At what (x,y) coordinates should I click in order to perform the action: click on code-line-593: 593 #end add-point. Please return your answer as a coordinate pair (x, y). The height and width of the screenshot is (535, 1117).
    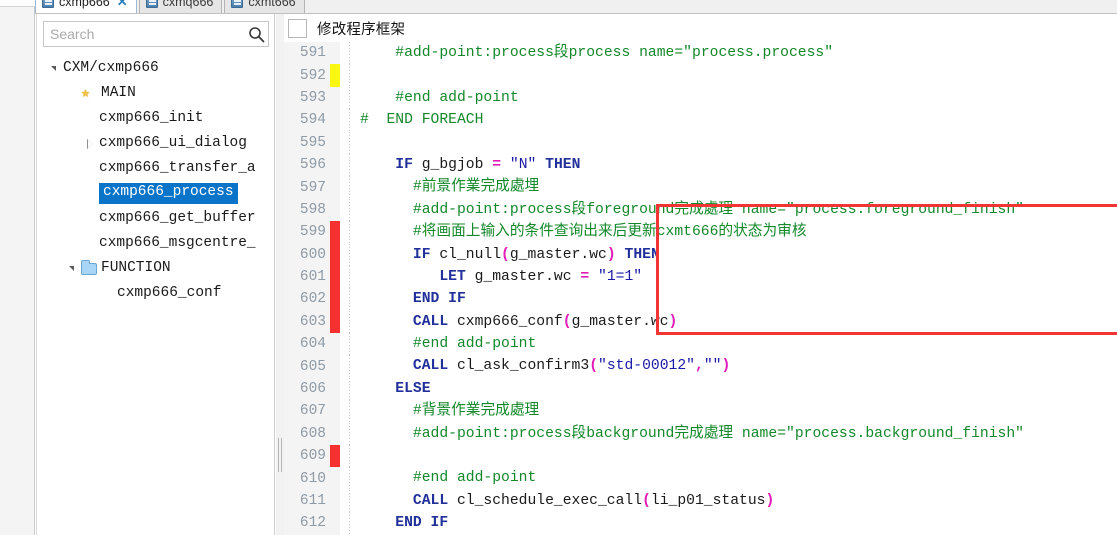
    Looking at the image, I should click on (700, 98).